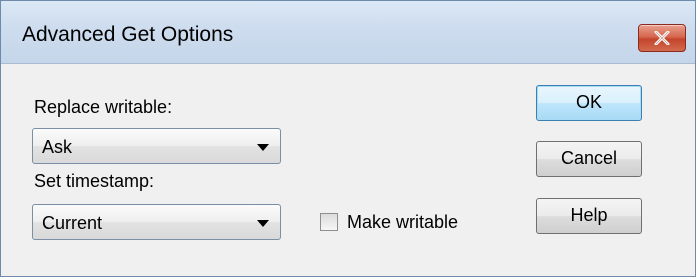 The height and width of the screenshot is (277, 696). I want to click on close-button, so click(662, 38).